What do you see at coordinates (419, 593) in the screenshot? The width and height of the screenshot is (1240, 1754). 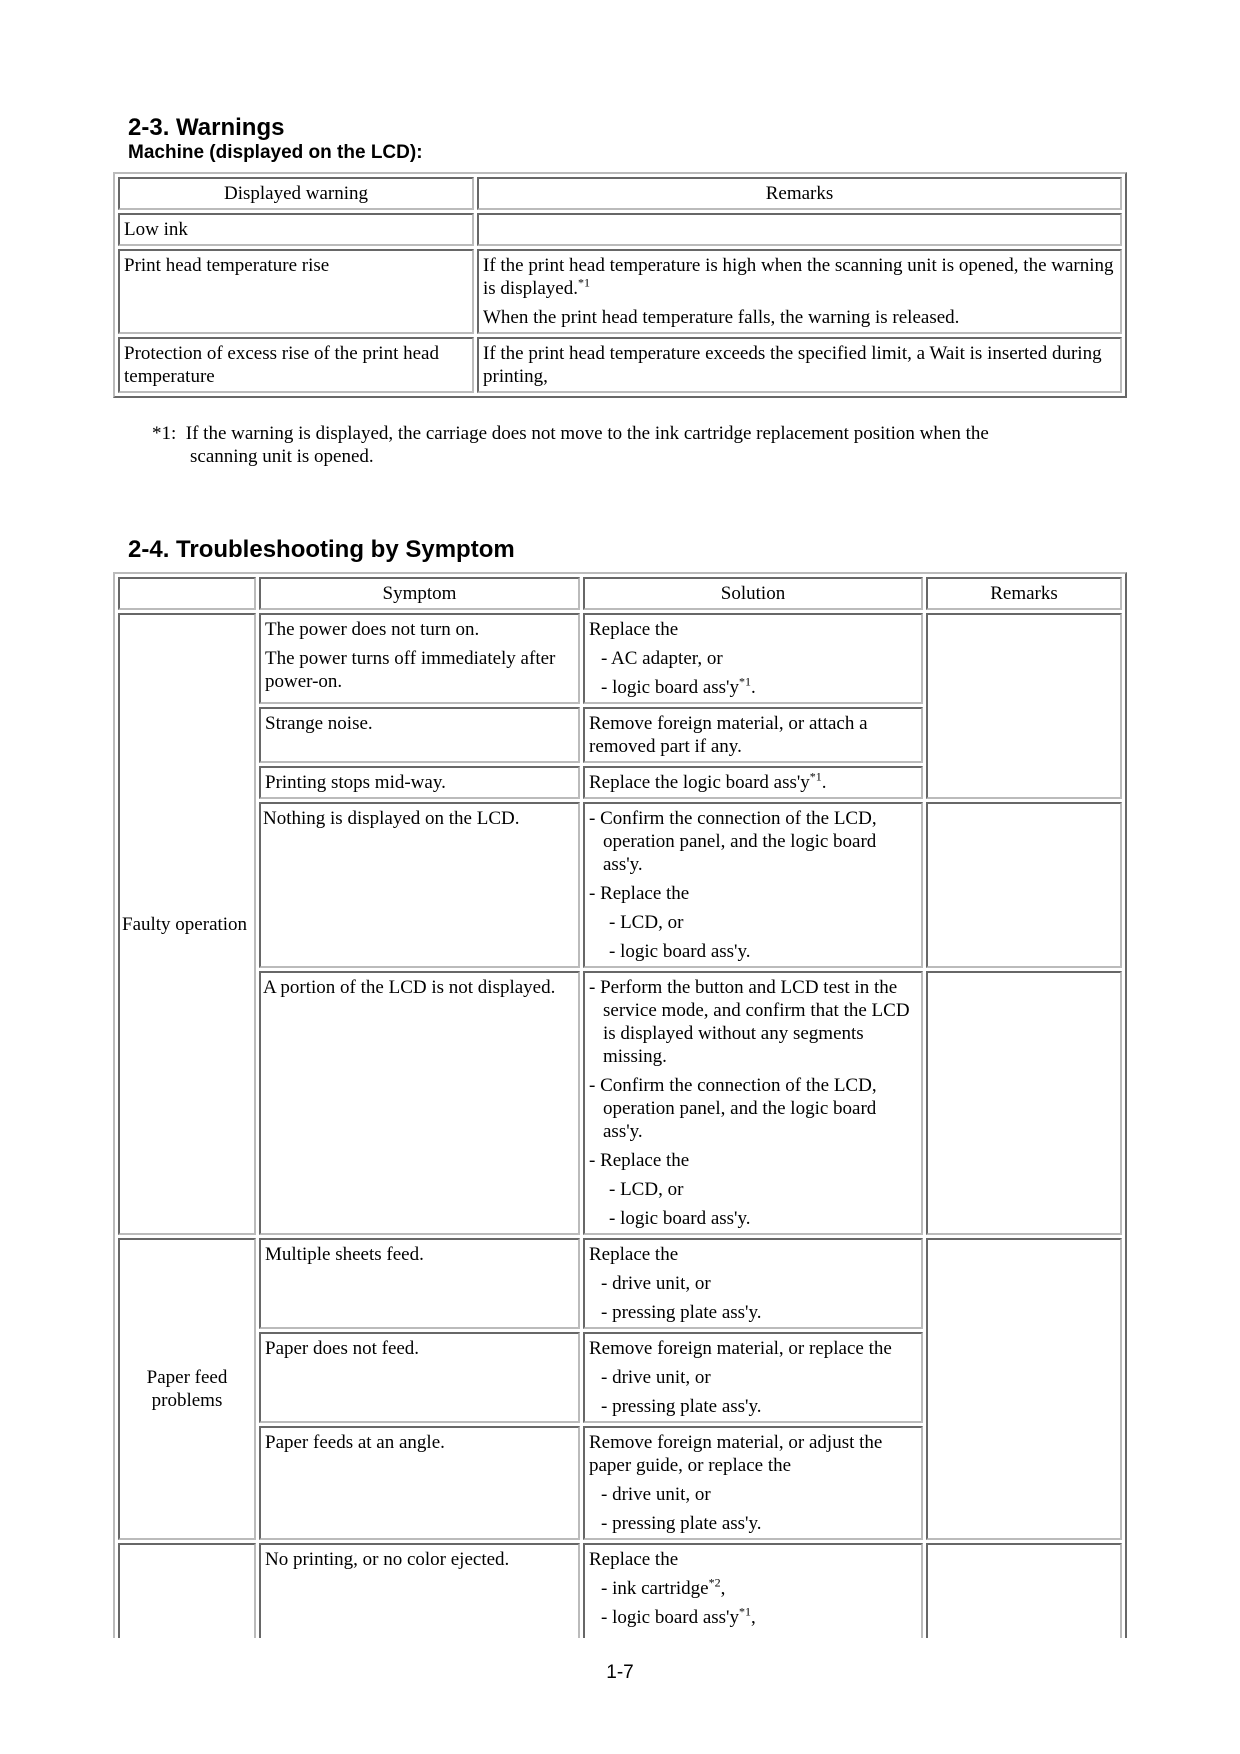 I see `column-header: Symptom` at bounding box center [419, 593].